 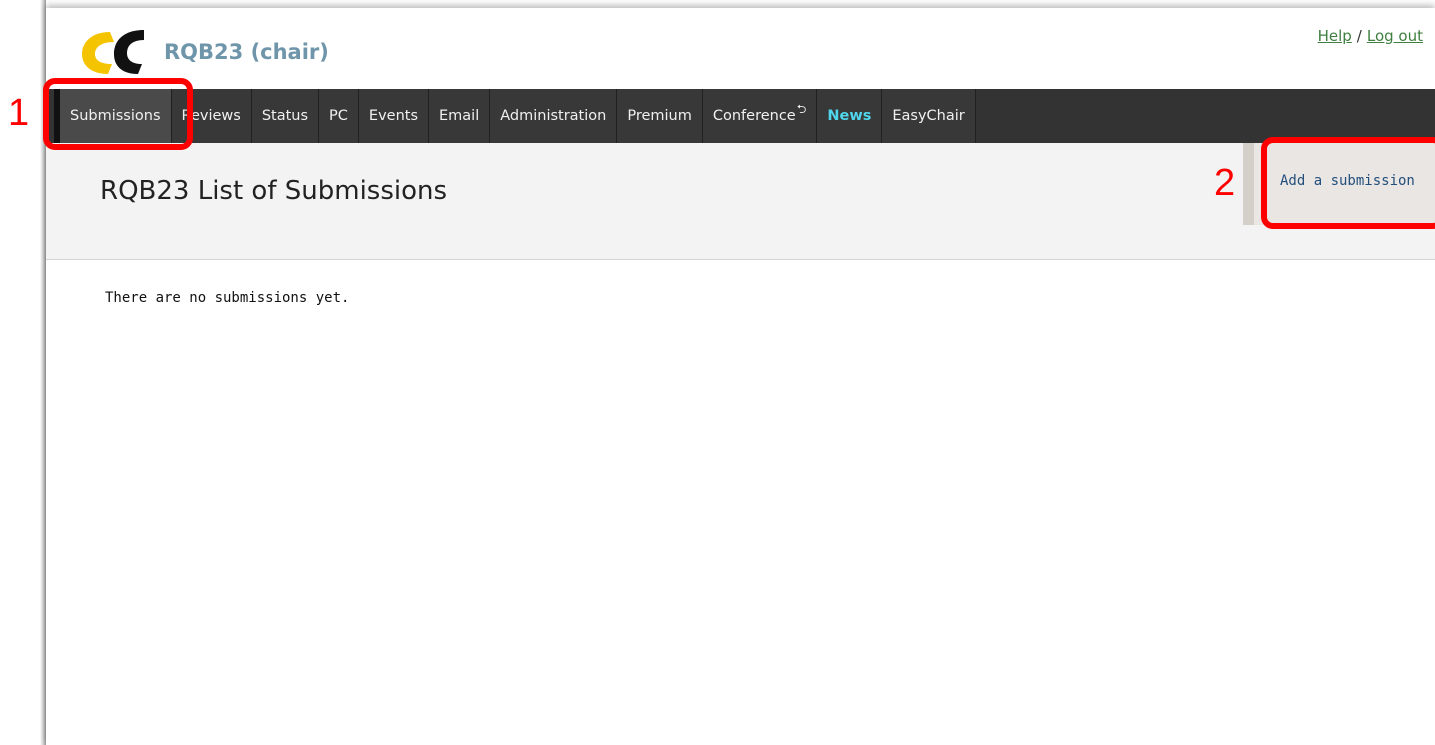 What do you see at coordinates (554, 116) in the screenshot?
I see `menu-item-administration: Administration` at bounding box center [554, 116].